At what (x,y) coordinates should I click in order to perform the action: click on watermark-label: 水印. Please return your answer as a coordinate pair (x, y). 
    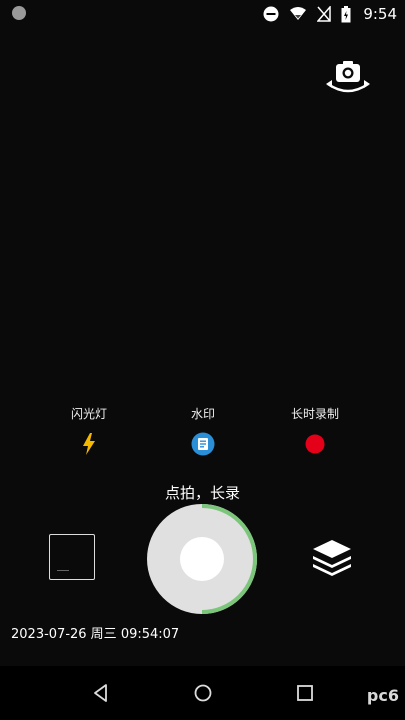
    Looking at the image, I should click on (202, 414).